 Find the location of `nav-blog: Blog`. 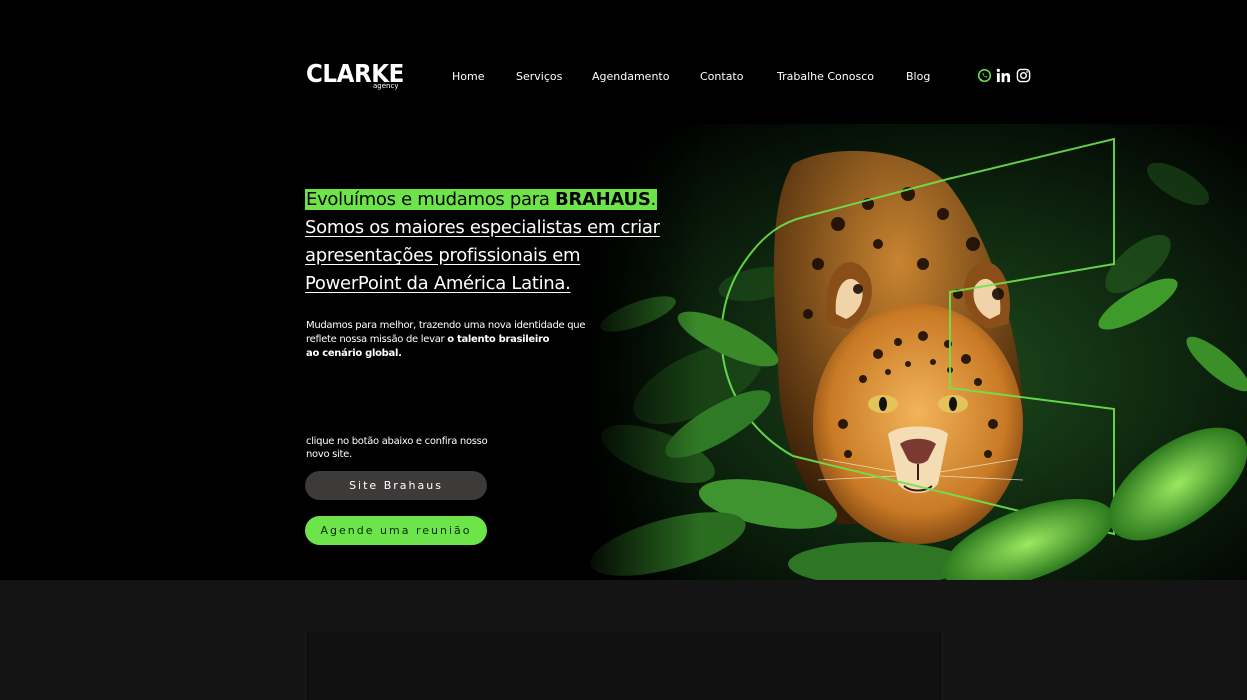

nav-blog: Blog is located at coordinates (918, 76).